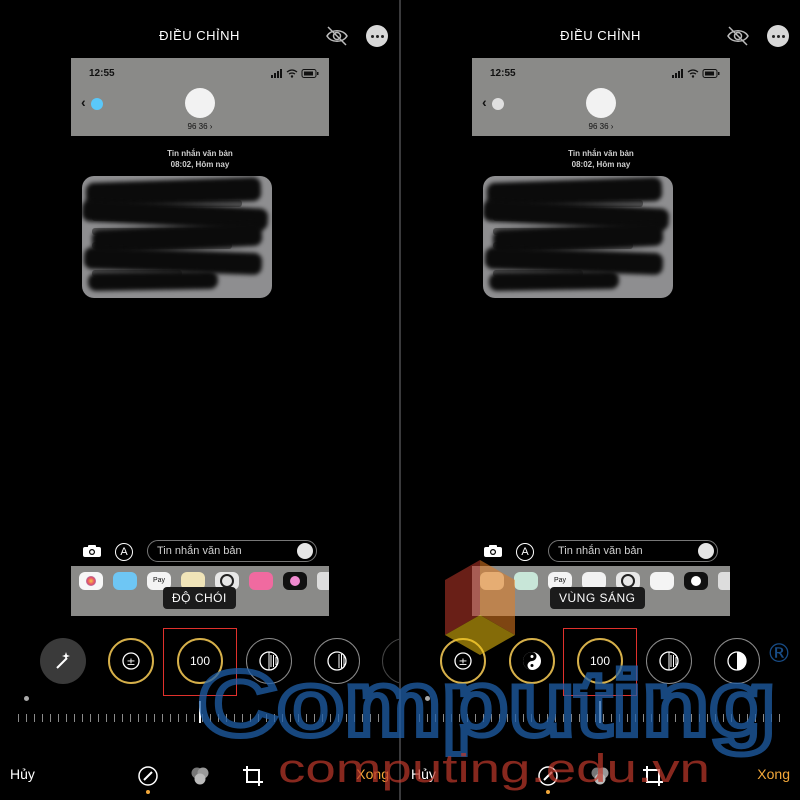 This screenshot has width=800, height=800. What do you see at coordinates (578, 237) in the screenshot?
I see `message-bubble-redacted` at bounding box center [578, 237].